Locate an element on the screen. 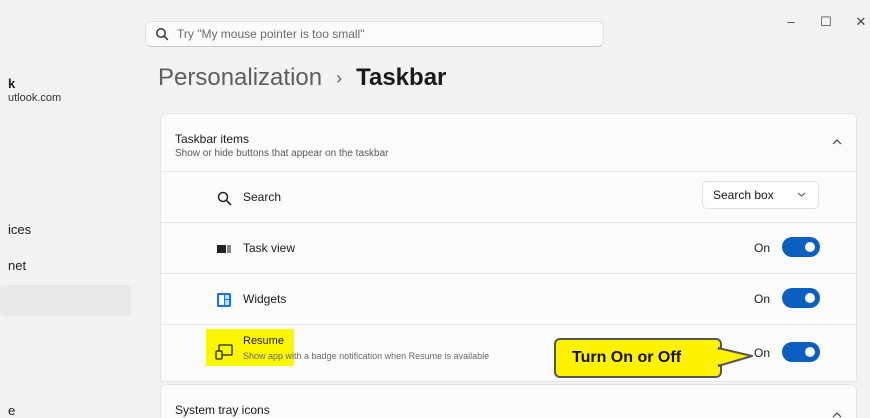 This screenshot has height=418, width=870. dropdown-value: Search box is located at coordinates (743, 195).